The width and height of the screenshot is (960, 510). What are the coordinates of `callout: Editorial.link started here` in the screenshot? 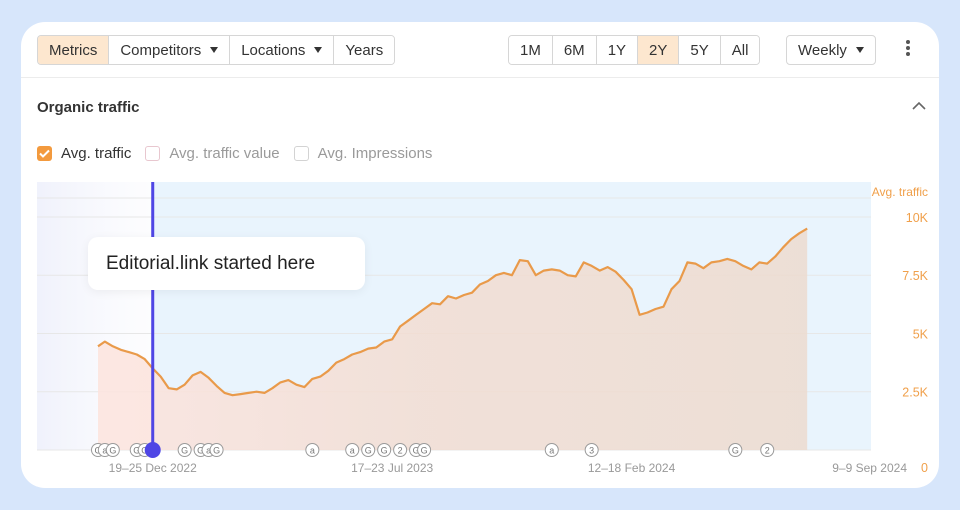 It's located at (226, 263).